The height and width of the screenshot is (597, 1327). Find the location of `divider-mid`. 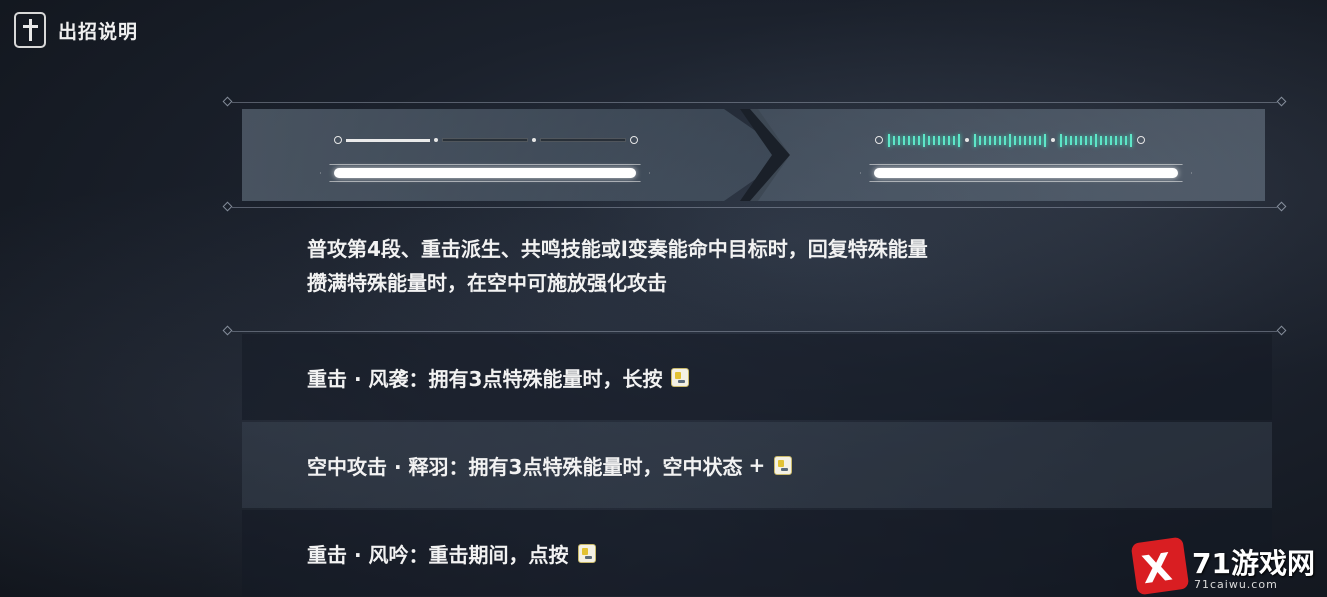

divider-mid is located at coordinates (754, 207).